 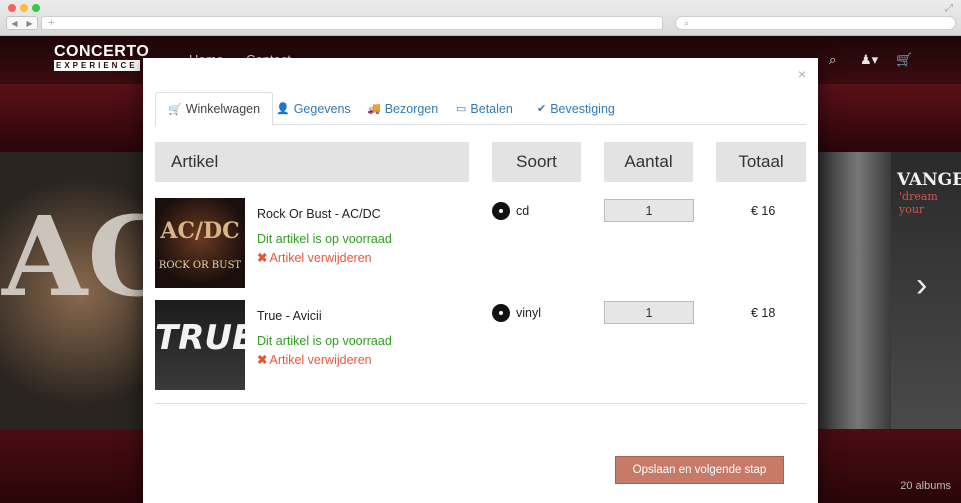 I want to click on check-circle-icon: ✔, so click(x=542, y=109).